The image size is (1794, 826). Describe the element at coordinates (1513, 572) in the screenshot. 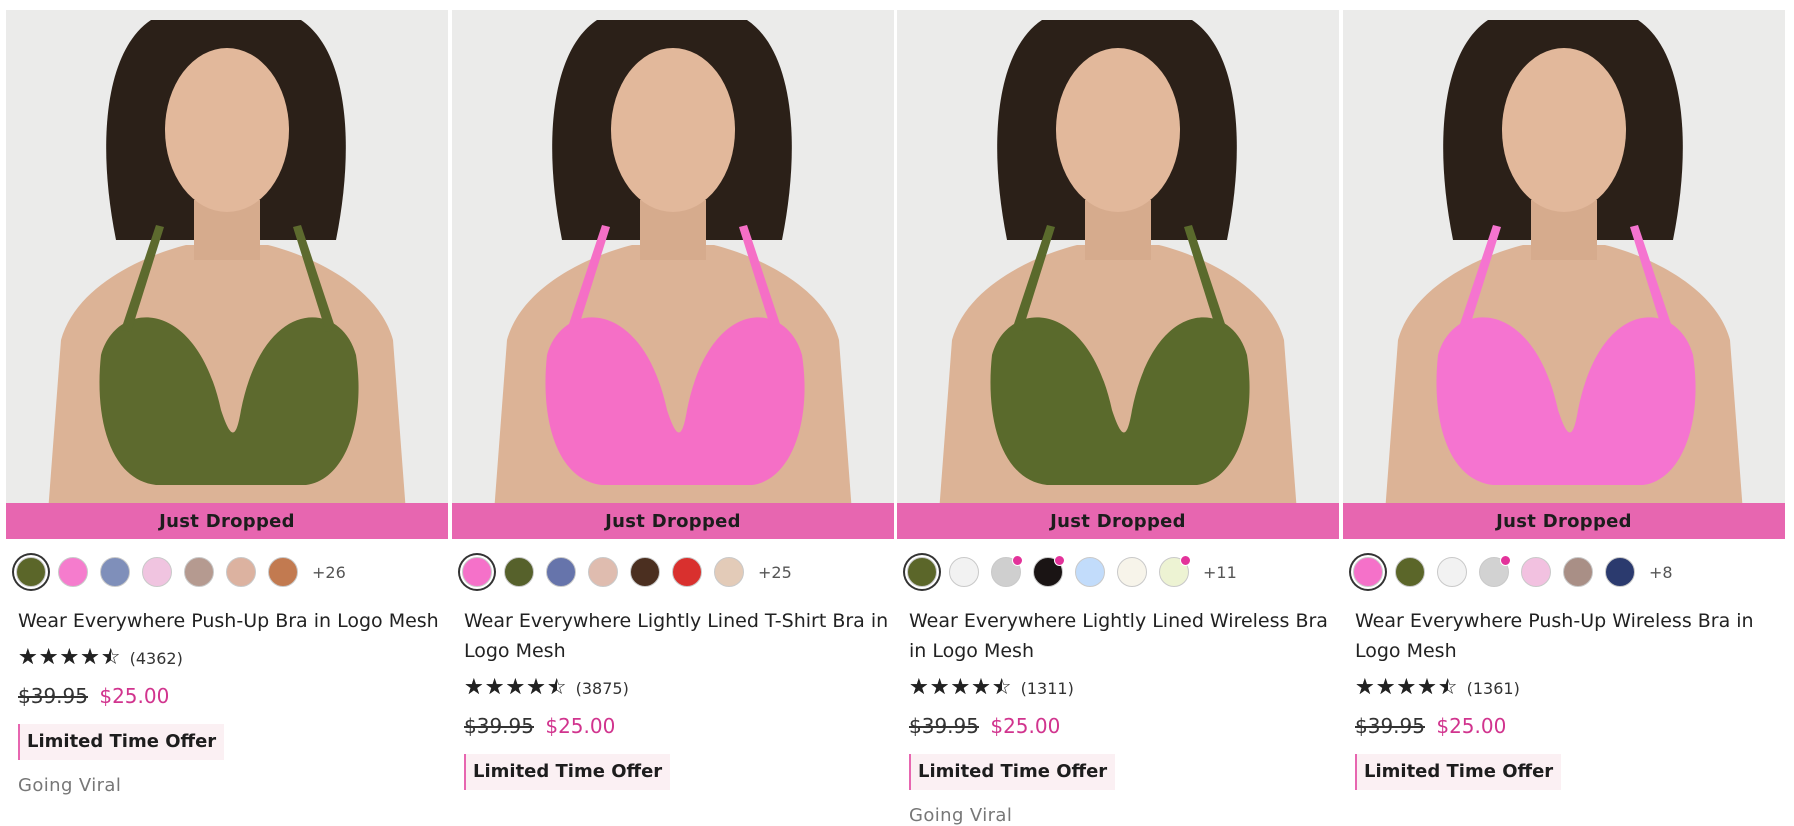

I see `color-swatches: +8` at that location.